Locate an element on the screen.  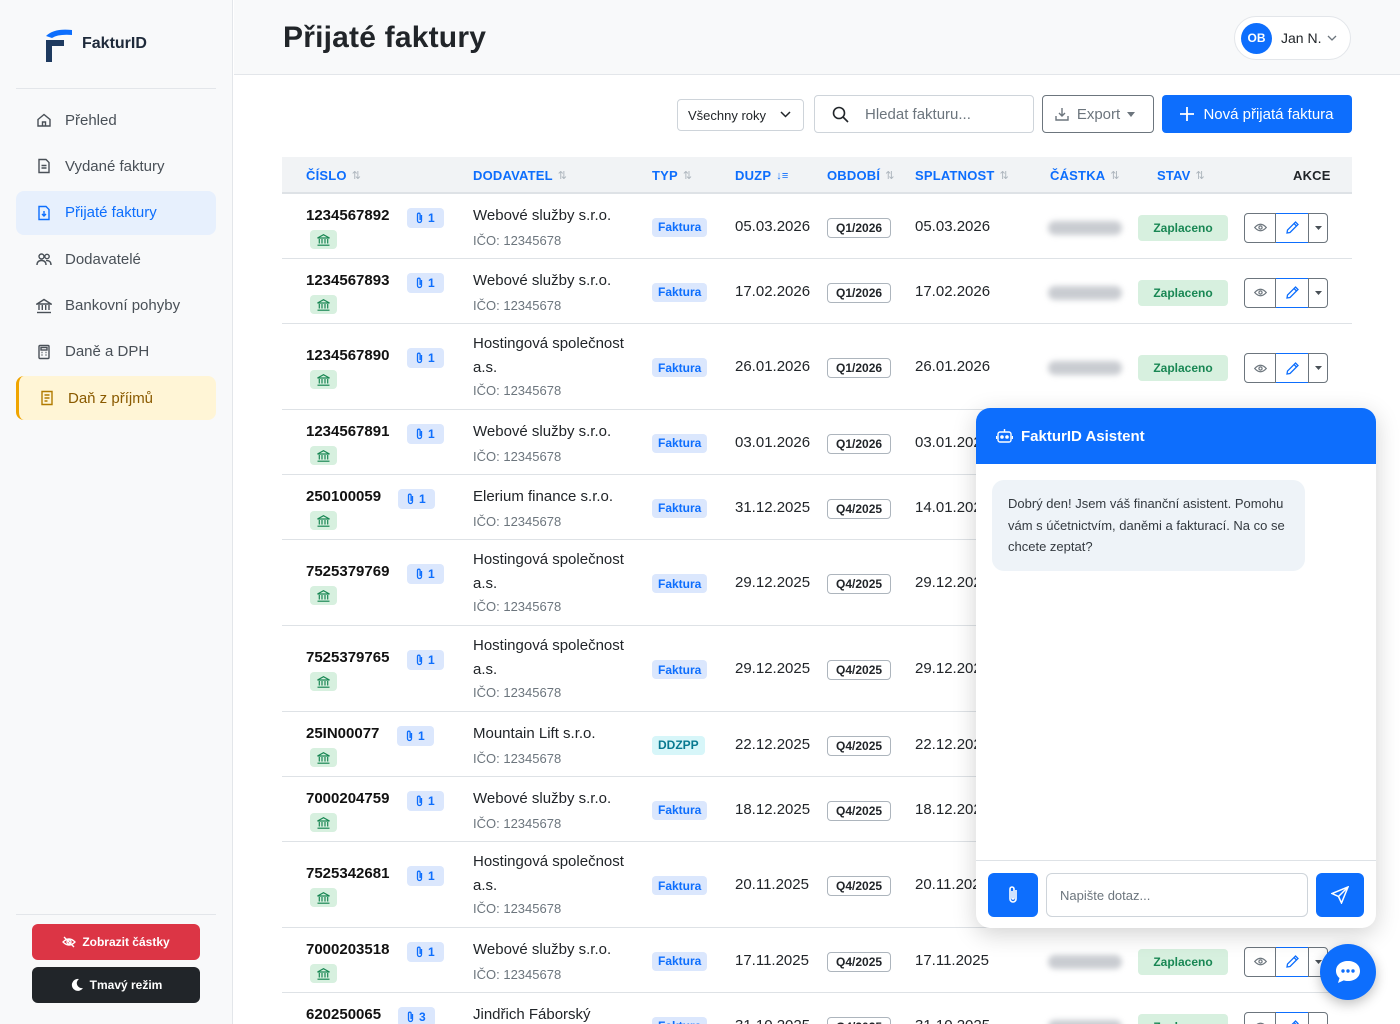
nav-item-income-tax: Daň z příjmů is located at coordinates (116, 398).